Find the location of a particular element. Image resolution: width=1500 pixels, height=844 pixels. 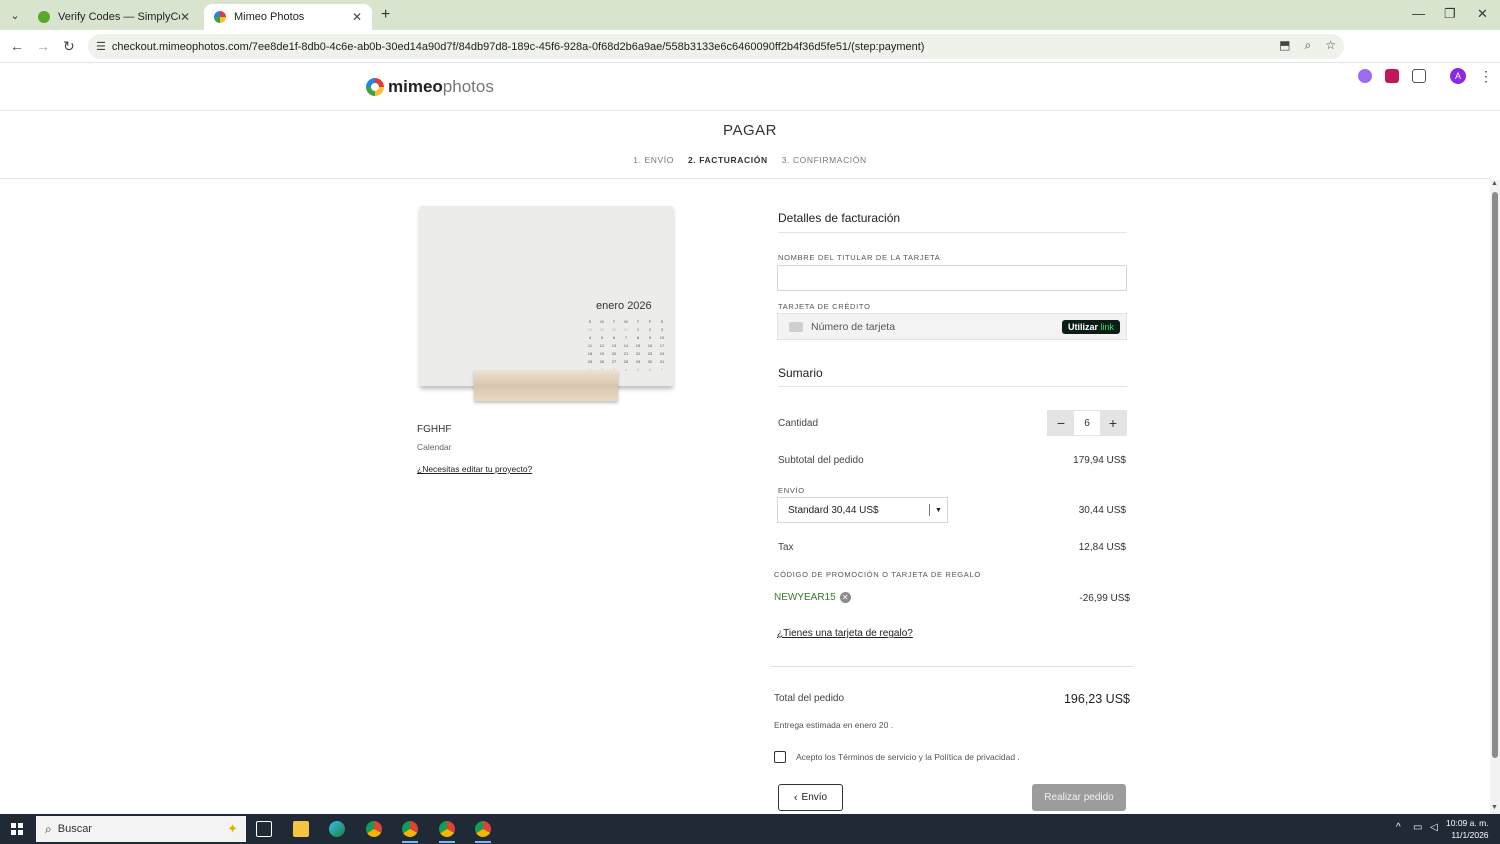

tab-simplycodes: Verify Codes — SimplyCodes ✕ is located at coordinates (114, 17).